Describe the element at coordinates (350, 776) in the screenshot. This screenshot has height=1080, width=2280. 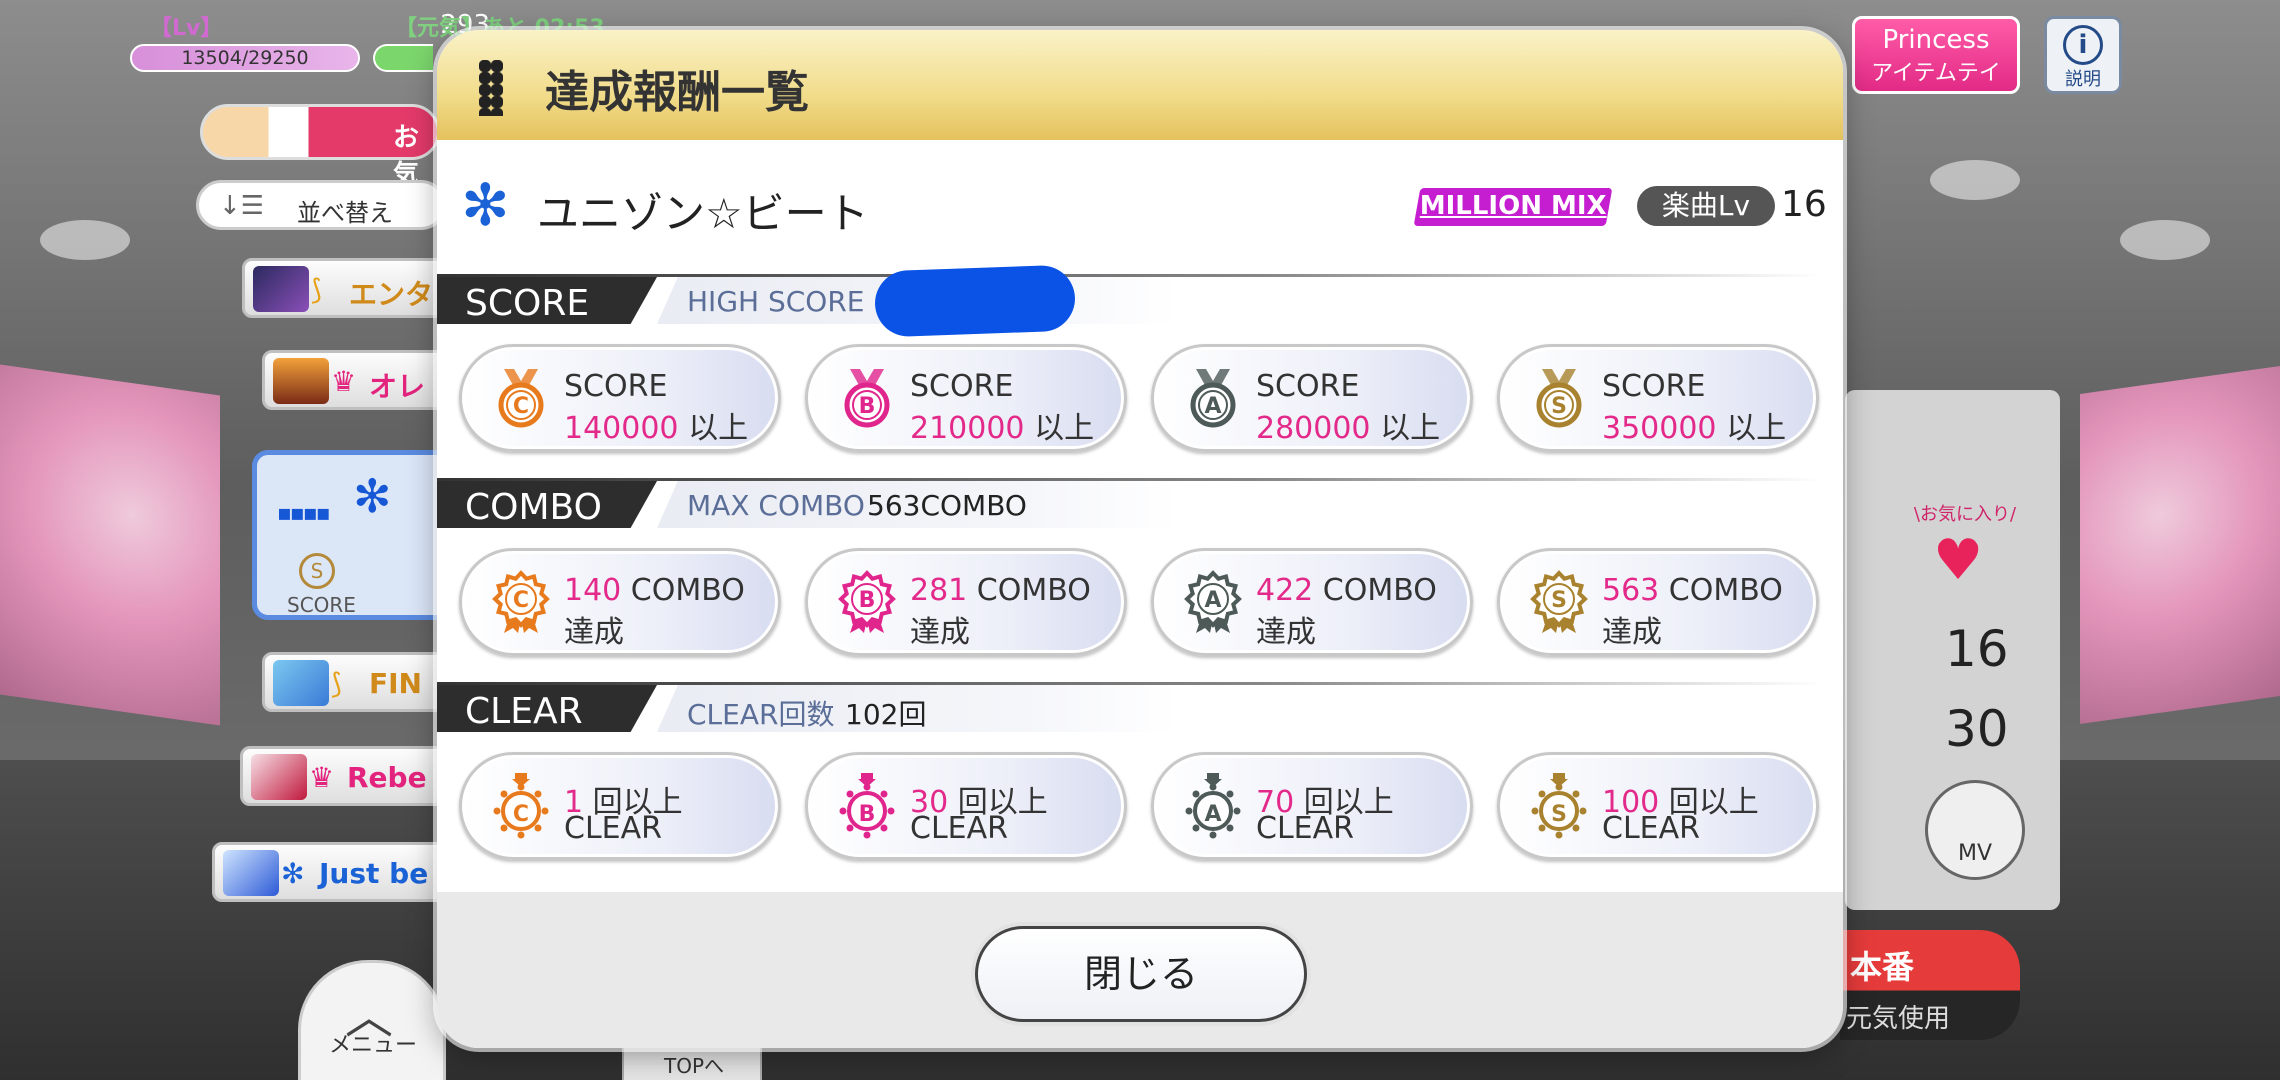
I see `list-item: ♛ Rebe` at that location.